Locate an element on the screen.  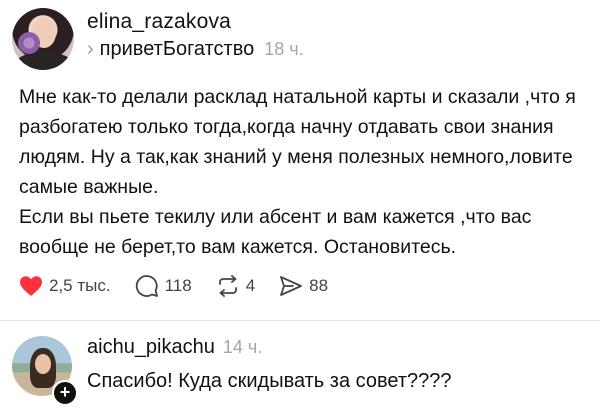
reply-text: Спасибо! Куда скидывать за совет???? is located at coordinates (269, 381).